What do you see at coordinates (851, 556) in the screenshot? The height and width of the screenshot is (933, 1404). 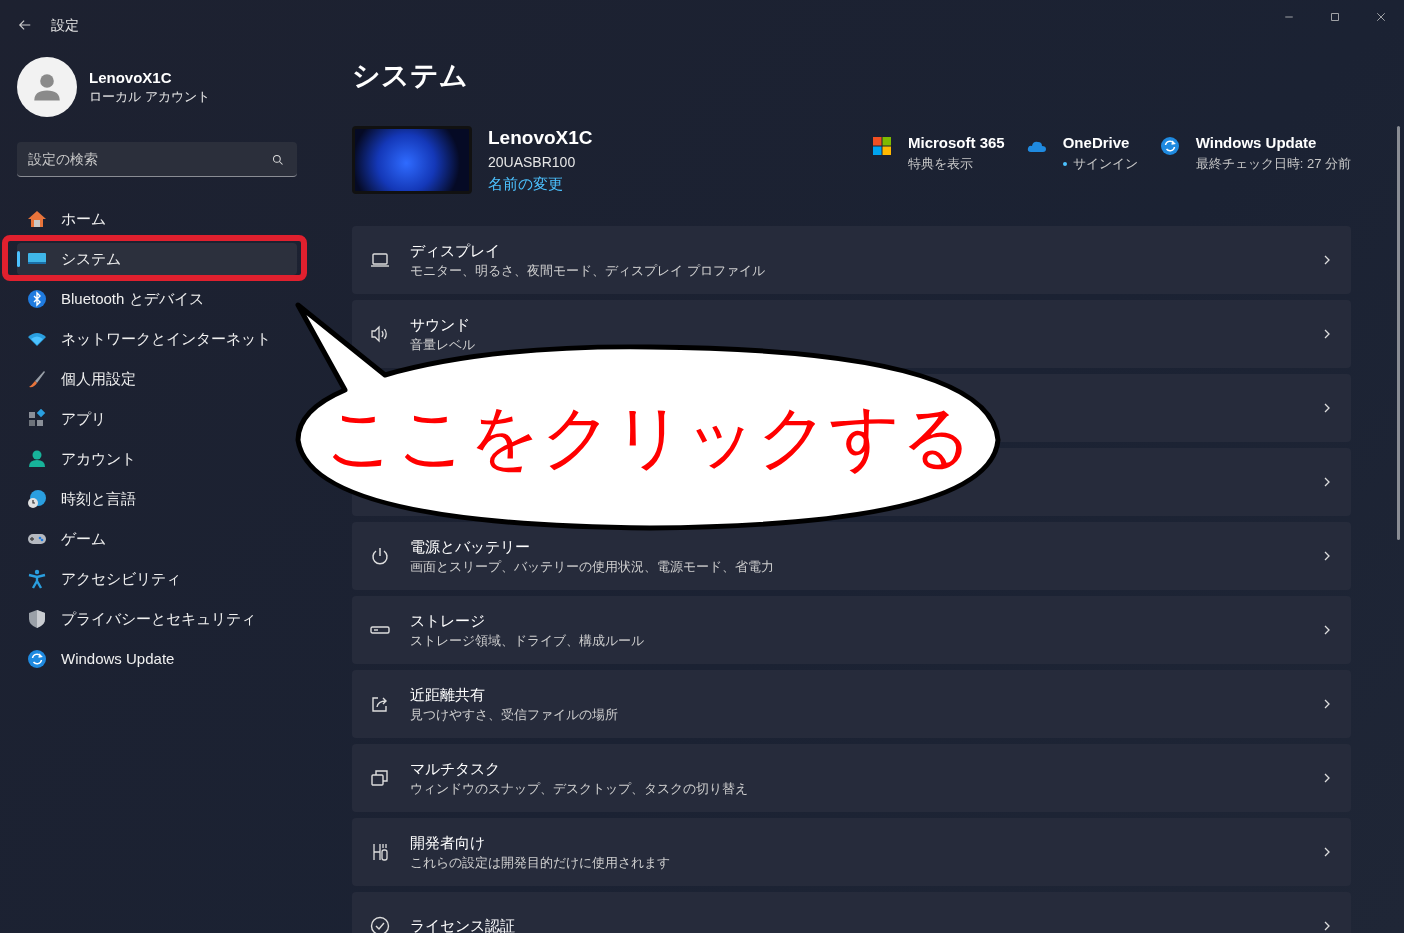 I see `settings-row: 電源とバッテリー 画面とスリープ、バッテリーの使用状況、電源モード、省電力` at bounding box center [851, 556].